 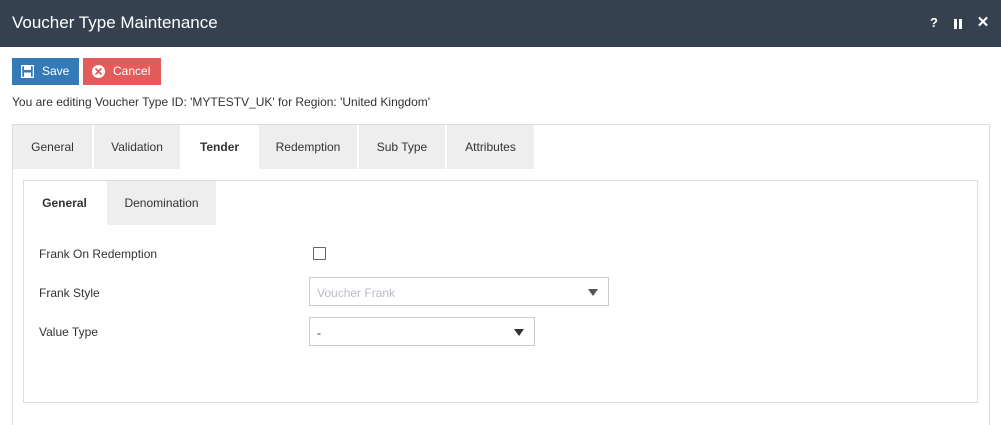 What do you see at coordinates (500, 23) in the screenshot?
I see `window-titlebar: Voucher Type Maintenance ? ✕` at bounding box center [500, 23].